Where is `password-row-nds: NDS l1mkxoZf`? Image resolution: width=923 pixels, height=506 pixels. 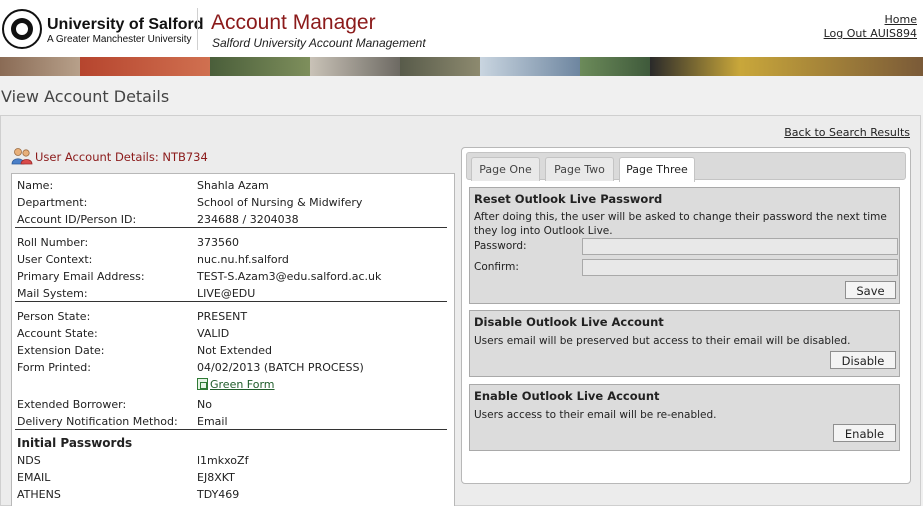 password-row-nds: NDS l1mkxoZf is located at coordinates (232, 462).